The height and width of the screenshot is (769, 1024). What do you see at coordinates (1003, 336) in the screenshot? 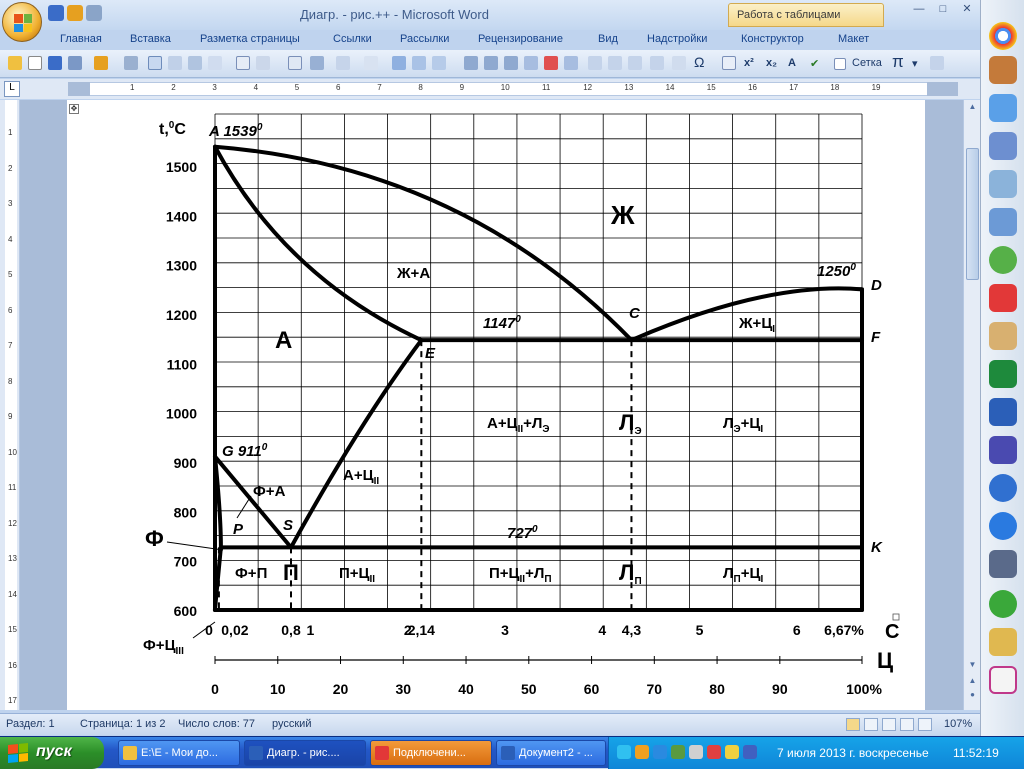
I see `app-icon-book` at bounding box center [1003, 336].